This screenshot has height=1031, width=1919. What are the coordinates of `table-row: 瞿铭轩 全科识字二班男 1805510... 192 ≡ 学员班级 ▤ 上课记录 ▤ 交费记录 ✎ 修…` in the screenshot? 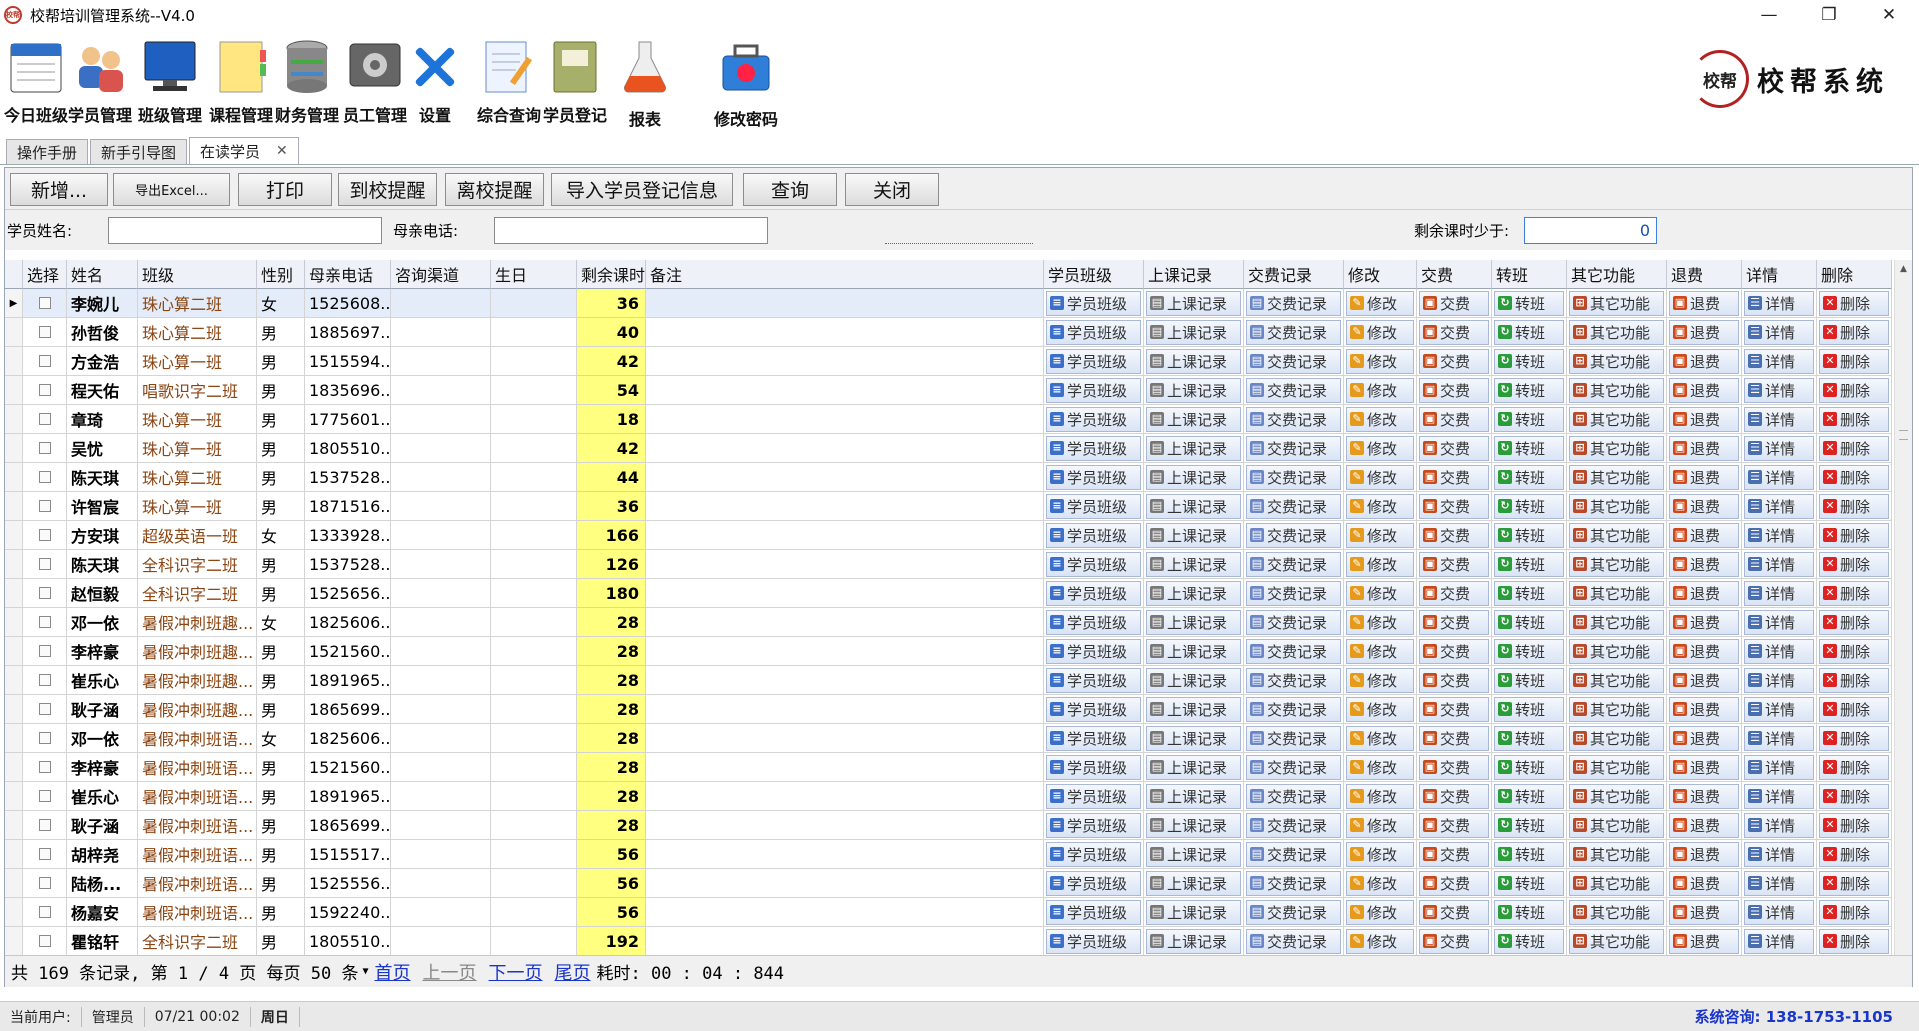 It's located at (949, 941).